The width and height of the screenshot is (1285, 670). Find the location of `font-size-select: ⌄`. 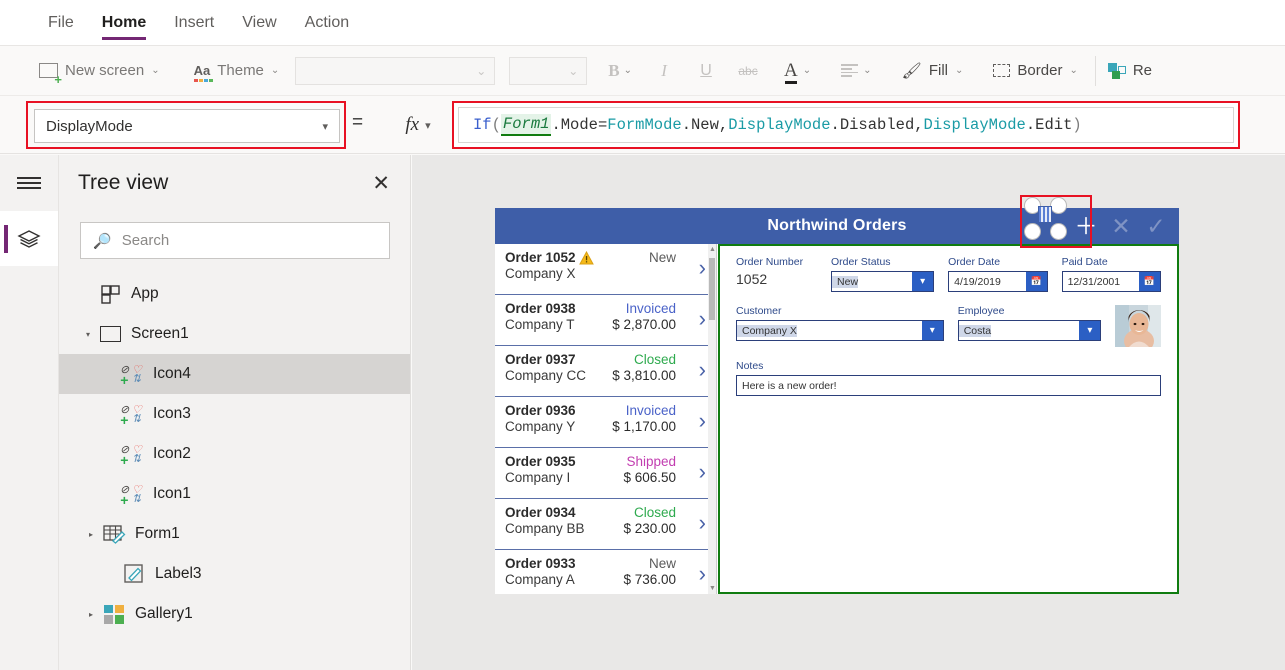

font-size-select: ⌄ is located at coordinates (548, 70).